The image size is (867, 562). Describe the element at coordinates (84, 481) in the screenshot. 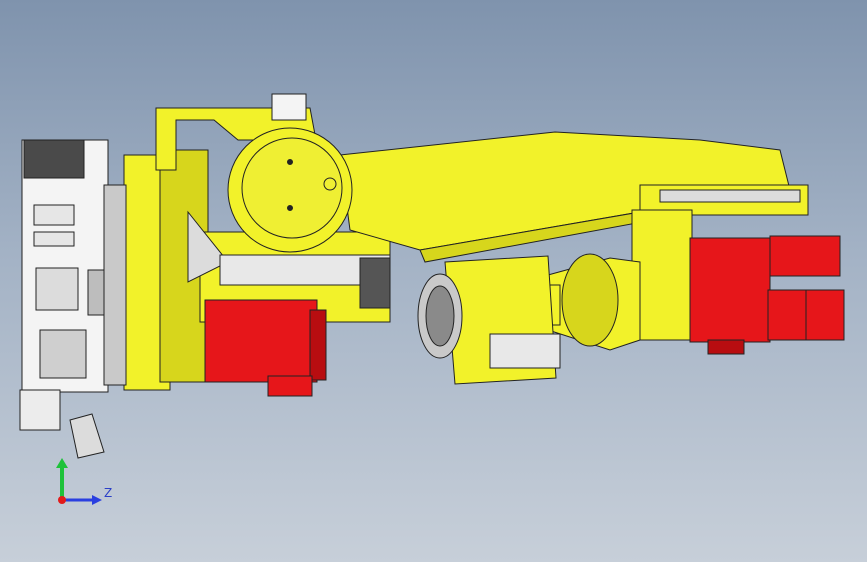

I see `orientation-triad: Z` at that location.